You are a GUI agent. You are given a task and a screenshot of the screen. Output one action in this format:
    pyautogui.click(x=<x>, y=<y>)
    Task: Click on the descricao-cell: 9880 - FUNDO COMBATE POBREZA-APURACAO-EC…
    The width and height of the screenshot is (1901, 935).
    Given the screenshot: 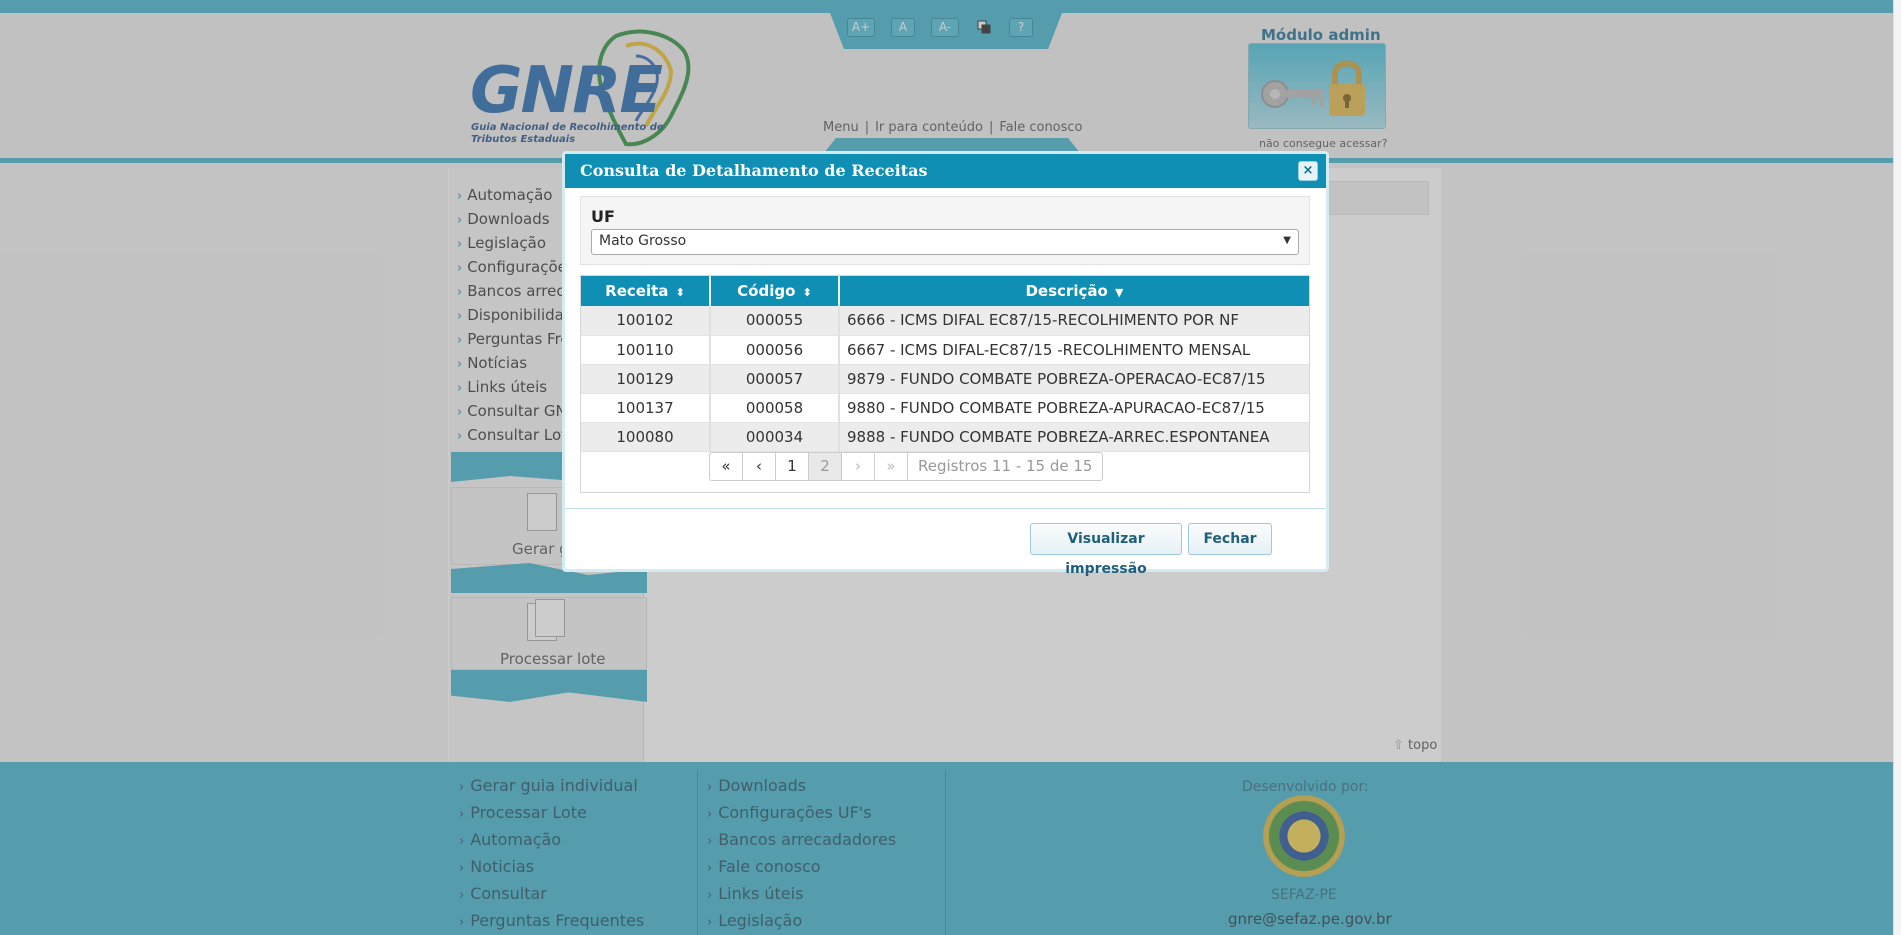 What is the action you would take?
    pyautogui.click(x=1074, y=408)
    